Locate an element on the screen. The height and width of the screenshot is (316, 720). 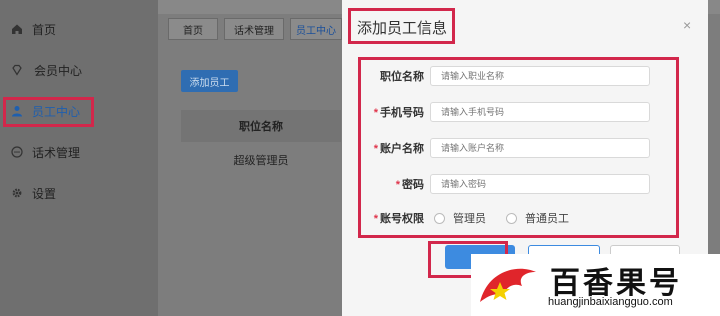
sidebar-item-label: 首页 is located at coordinates (44, 29).